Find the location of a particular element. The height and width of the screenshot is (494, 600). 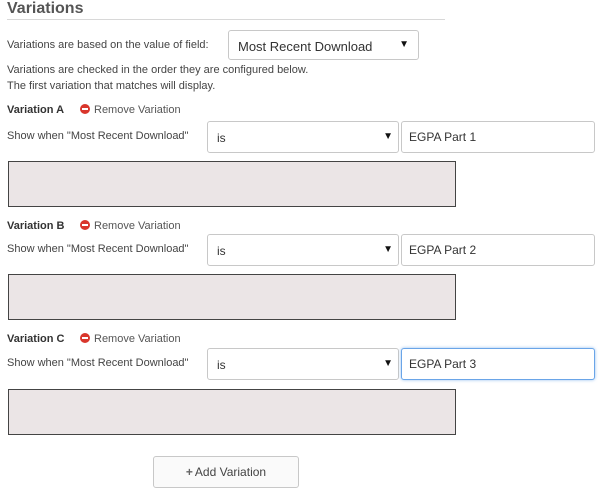

variation-c-title: Variation C is located at coordinates (36, 339).